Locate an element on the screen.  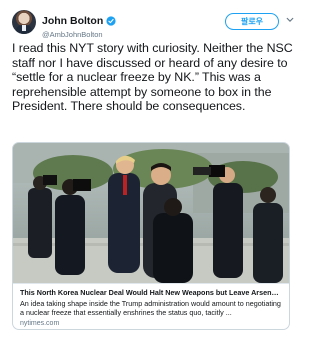
card-domain: nytimes.com is located at coordinates (40, 323).